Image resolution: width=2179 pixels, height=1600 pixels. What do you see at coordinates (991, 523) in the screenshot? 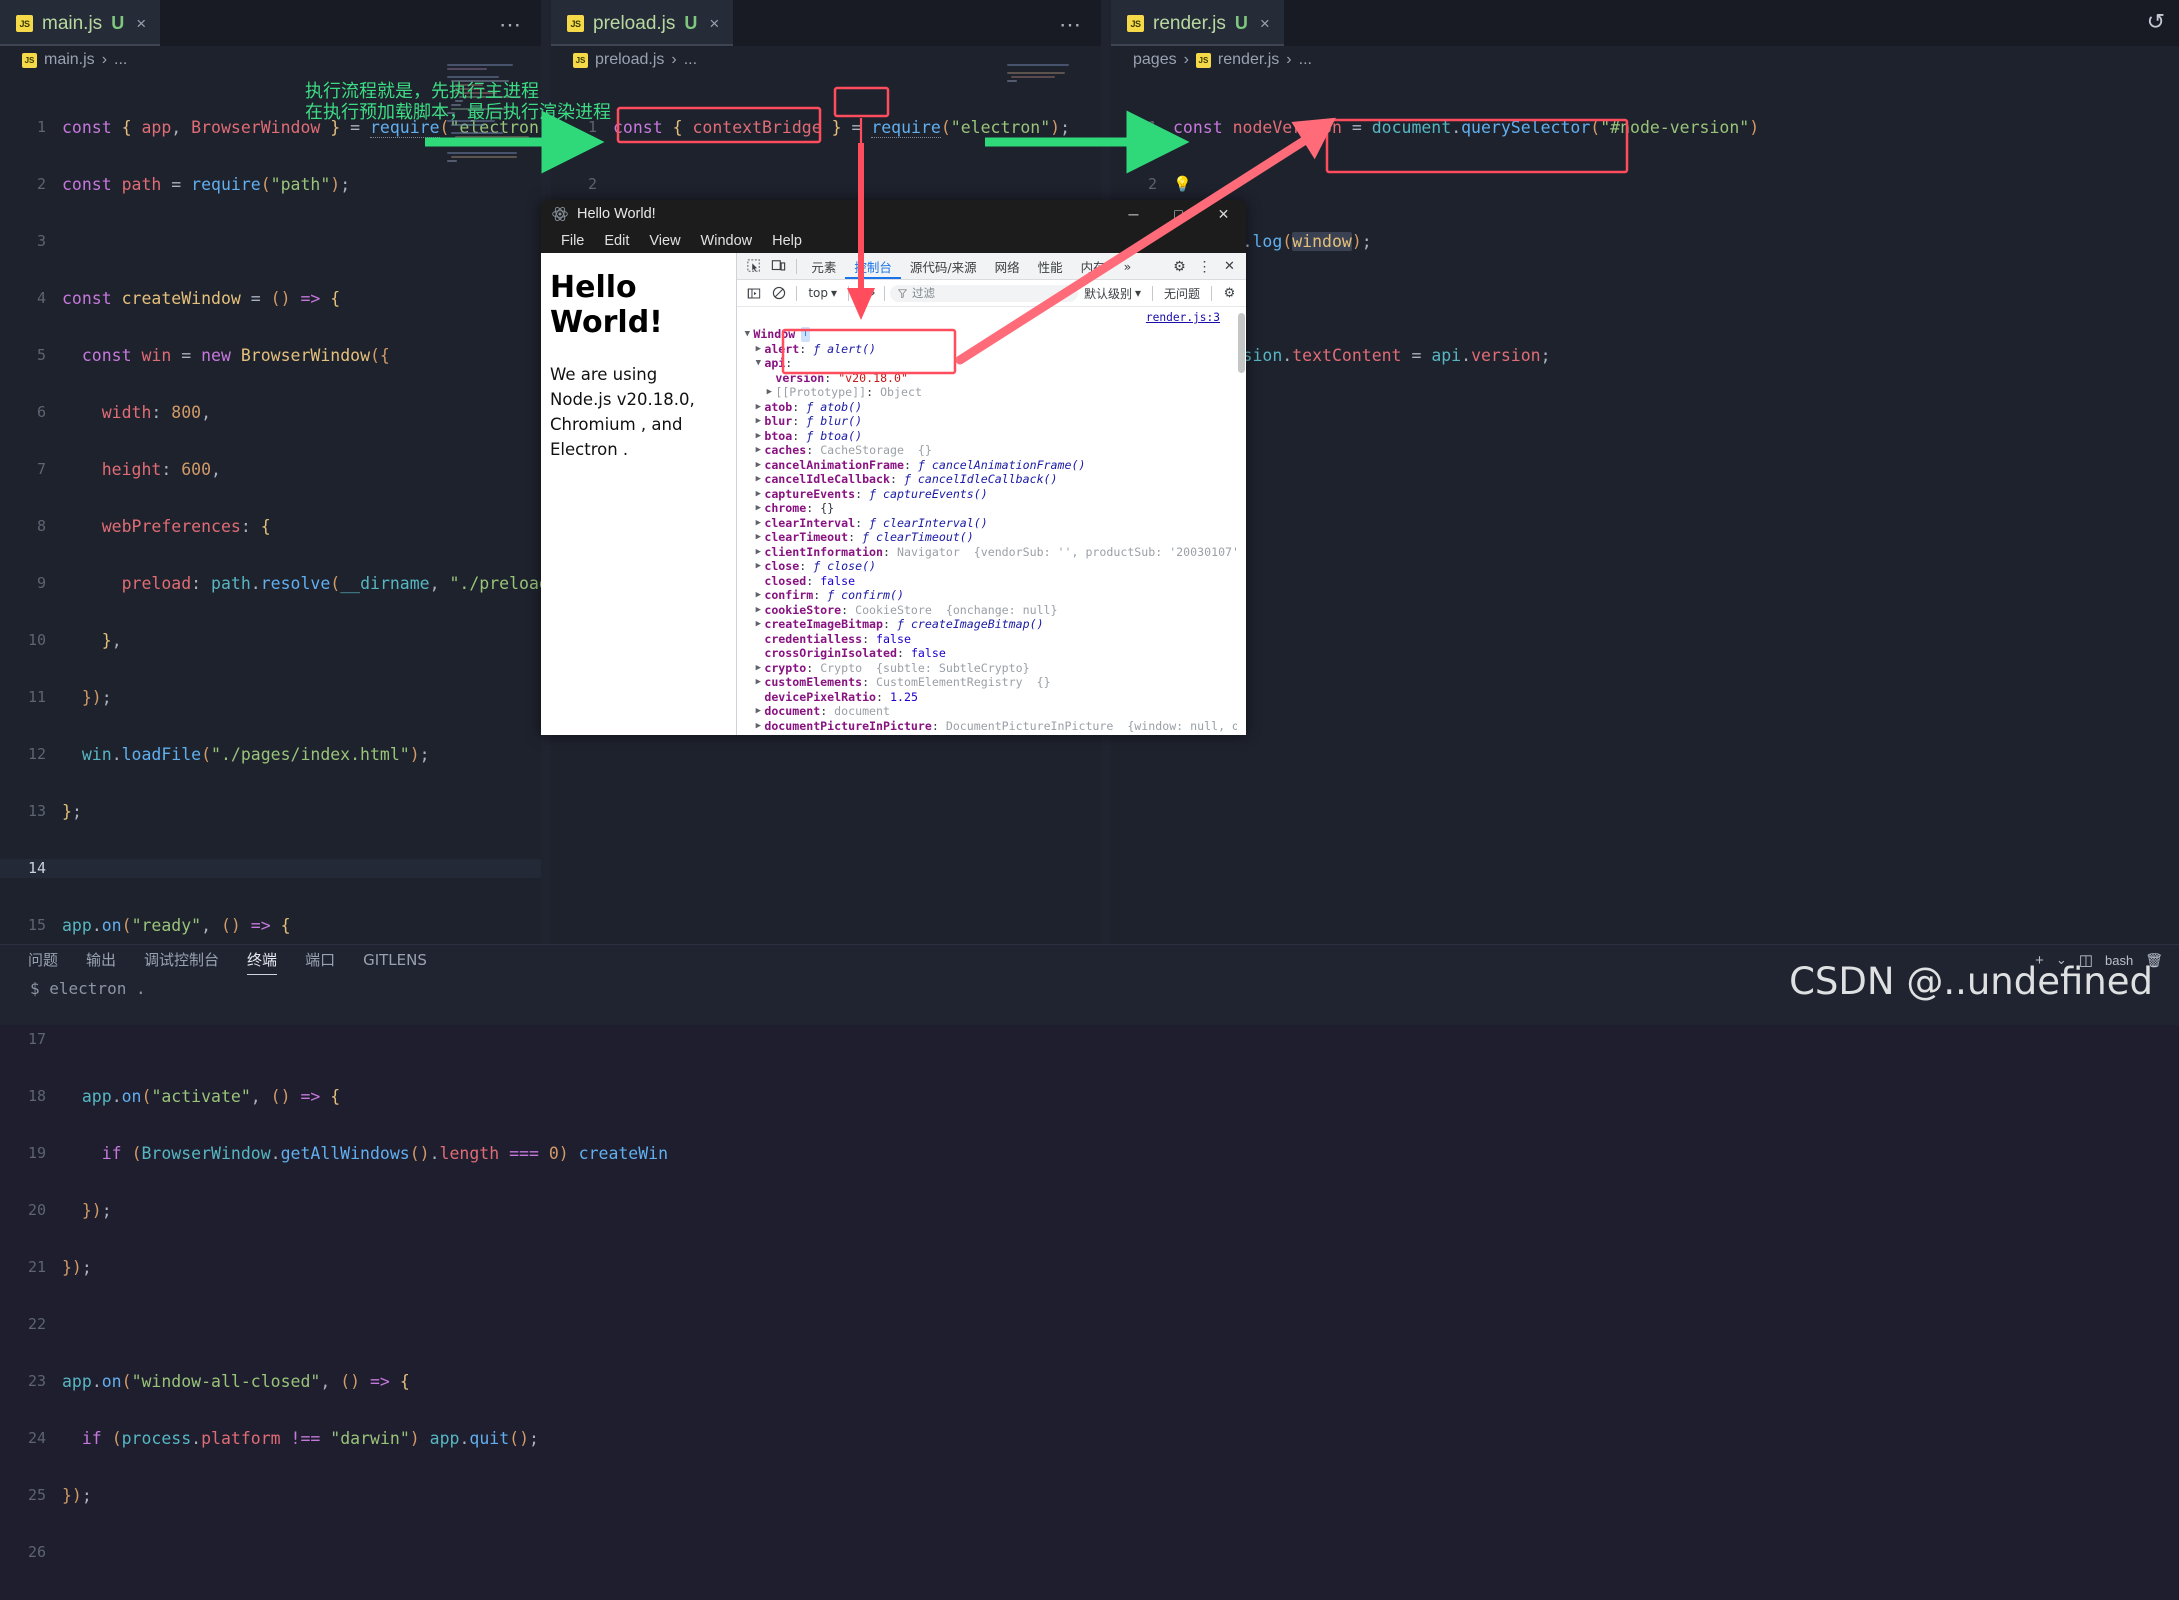
I see `console-property-row: ▶ clearInterval: ƒ clearInterval()` at bounding box center [991, 523].